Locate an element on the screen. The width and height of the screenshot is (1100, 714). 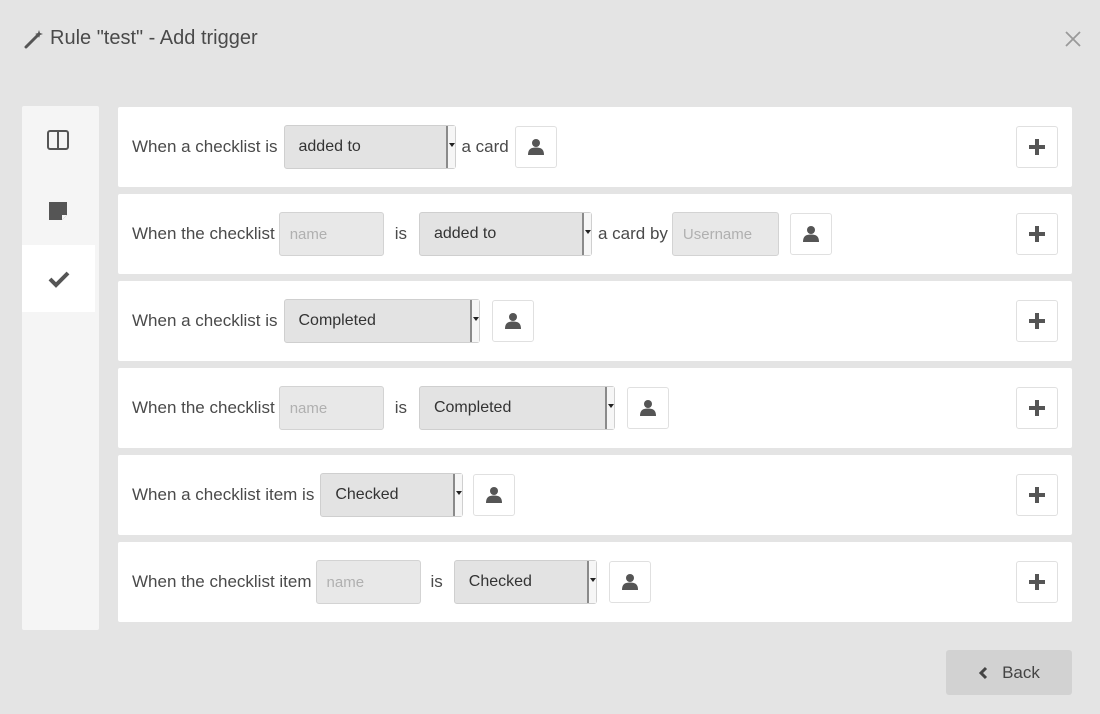
item-name-input is located at coordinates (368, 582).